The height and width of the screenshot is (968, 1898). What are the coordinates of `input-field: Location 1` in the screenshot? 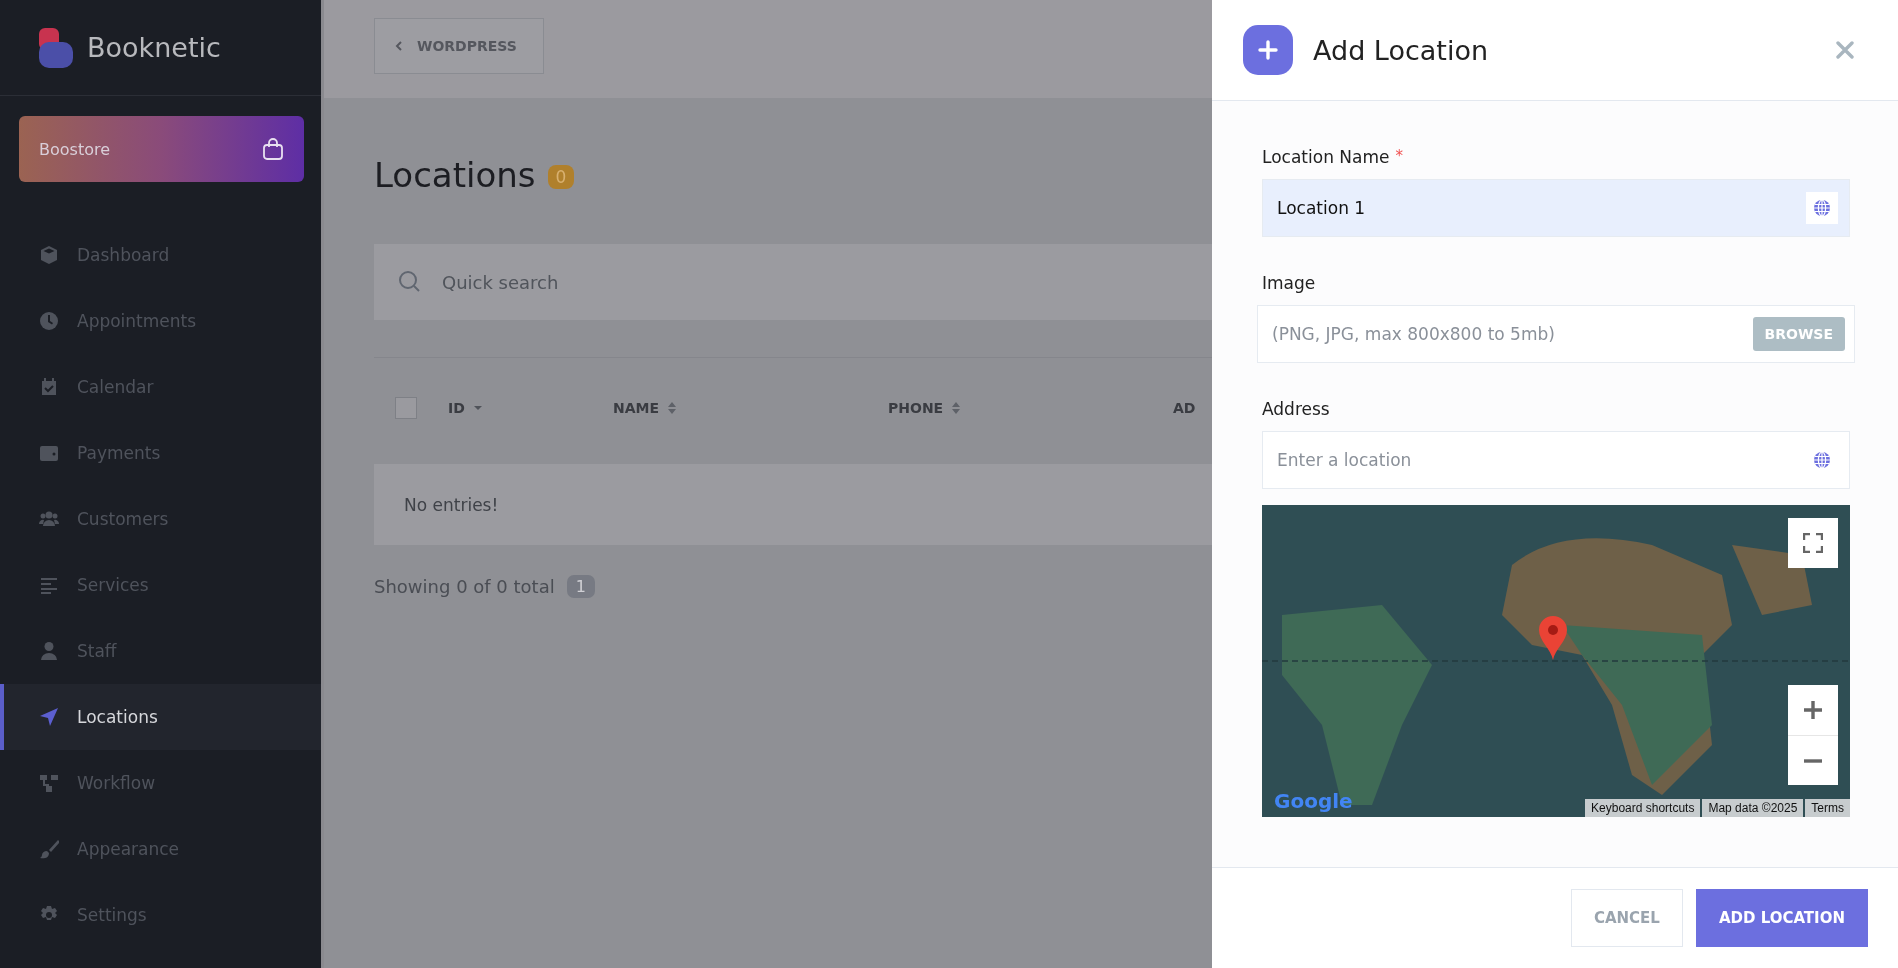 It's located at (1556, 208).